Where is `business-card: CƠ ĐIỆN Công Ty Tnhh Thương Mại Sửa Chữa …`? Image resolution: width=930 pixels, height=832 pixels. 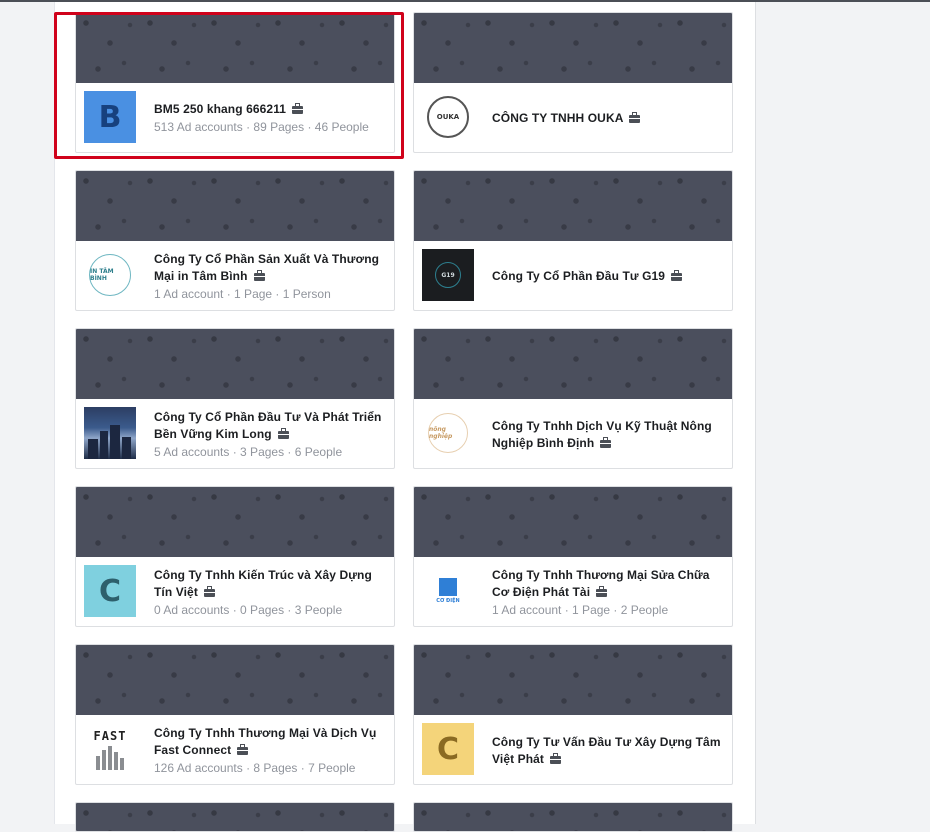
business-card: CƠ ĐIỆN Công Ty Tnhh Thương Mại Sửa Chữa … is located at coordinates (573, 556).